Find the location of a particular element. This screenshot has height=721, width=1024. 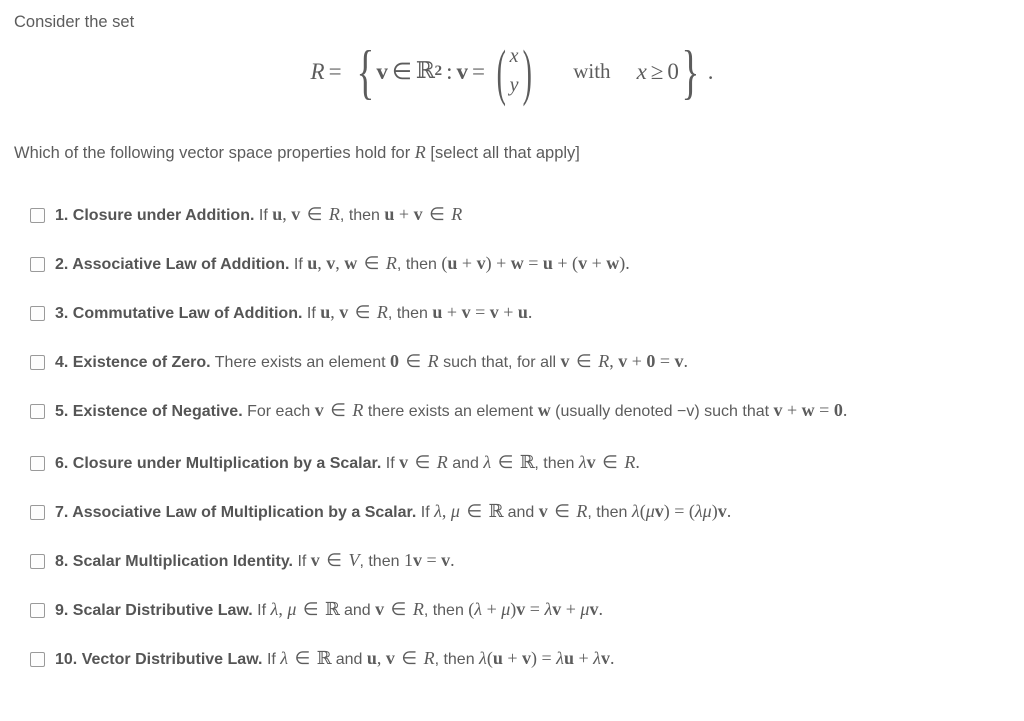

option-title-4: 4. Existence of Zero. is located at coordinates (133, 362).